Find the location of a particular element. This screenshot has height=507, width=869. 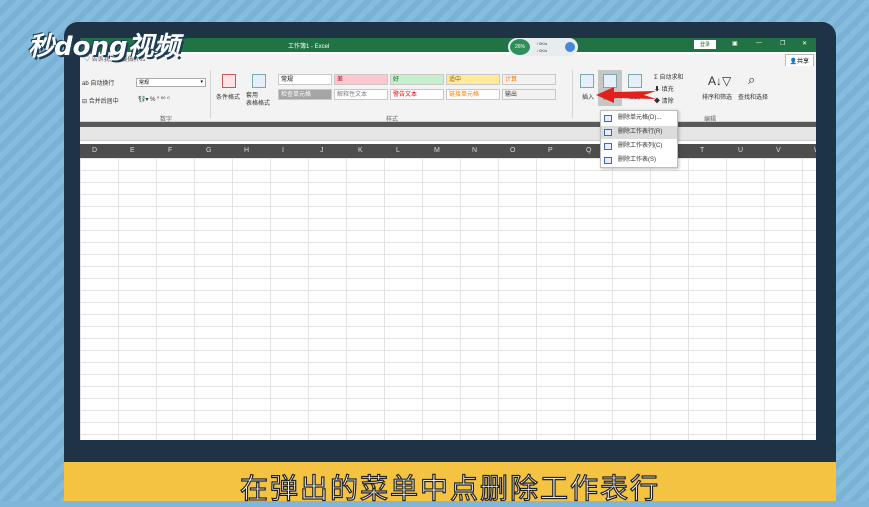

column-header: T is located at coordinates (702, 150).